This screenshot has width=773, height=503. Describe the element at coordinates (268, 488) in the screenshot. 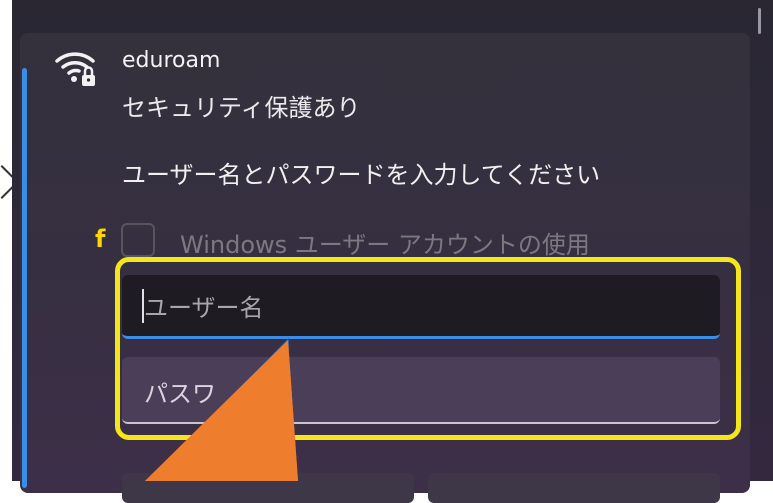

I see `connect-button` at that location.